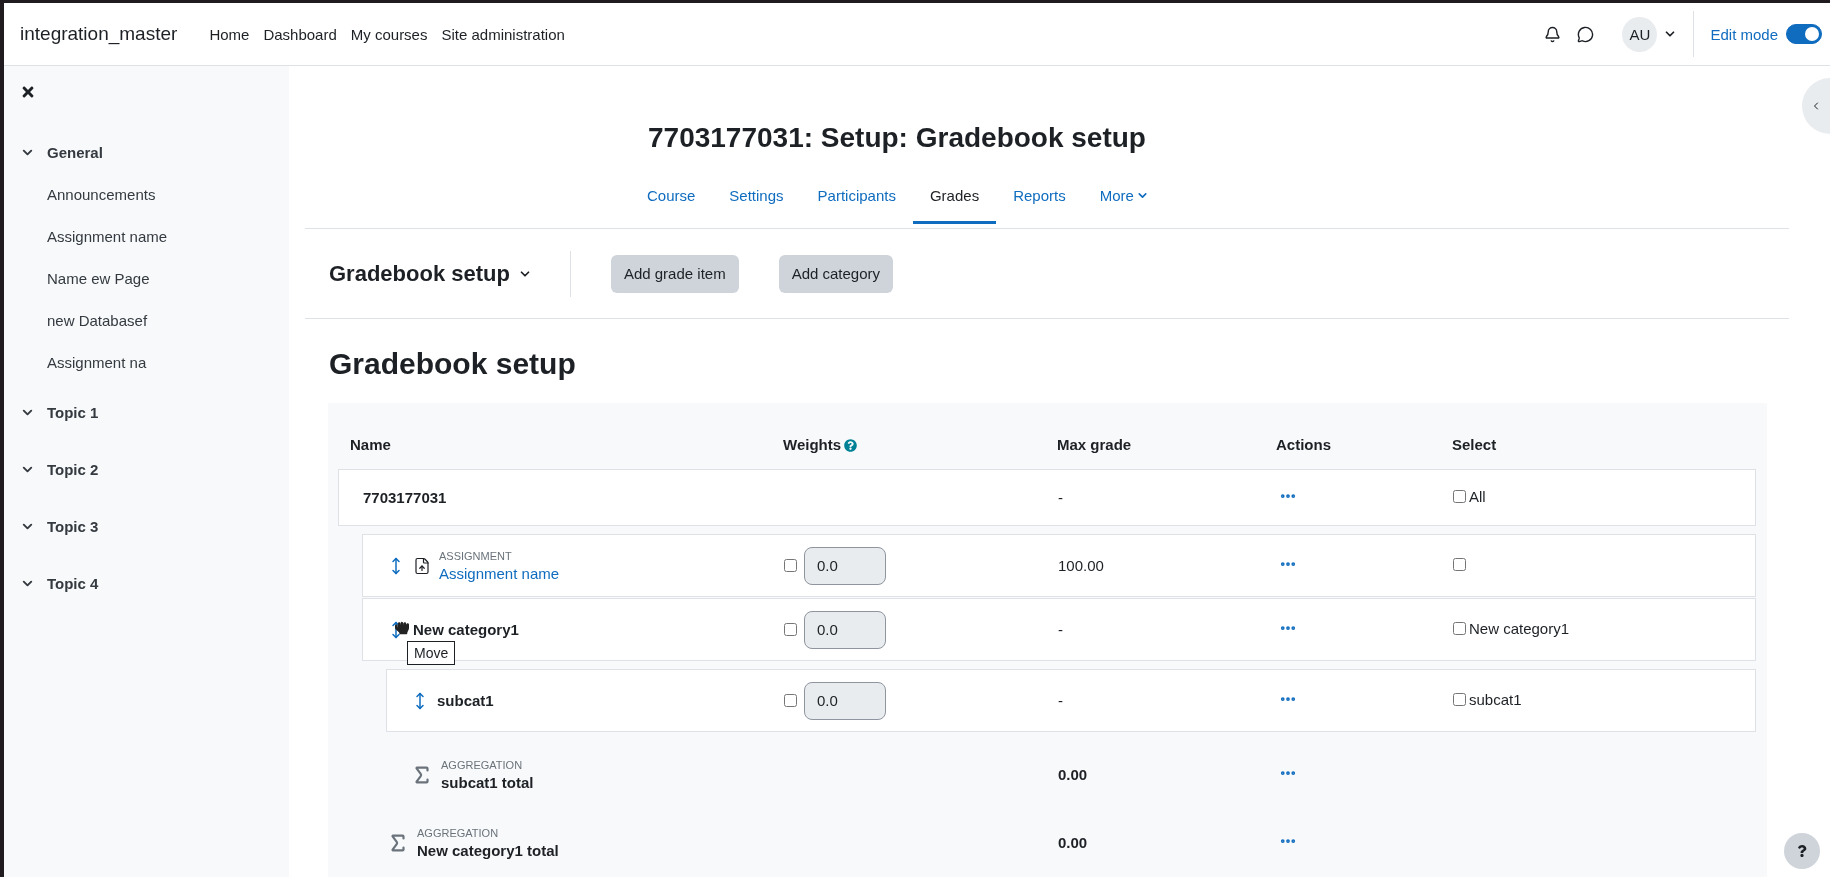  Describe the element at coordinates (897, 138) in the screenshot. I see `page-title: 7703177031: Setup: Gradebook setup` at that location.